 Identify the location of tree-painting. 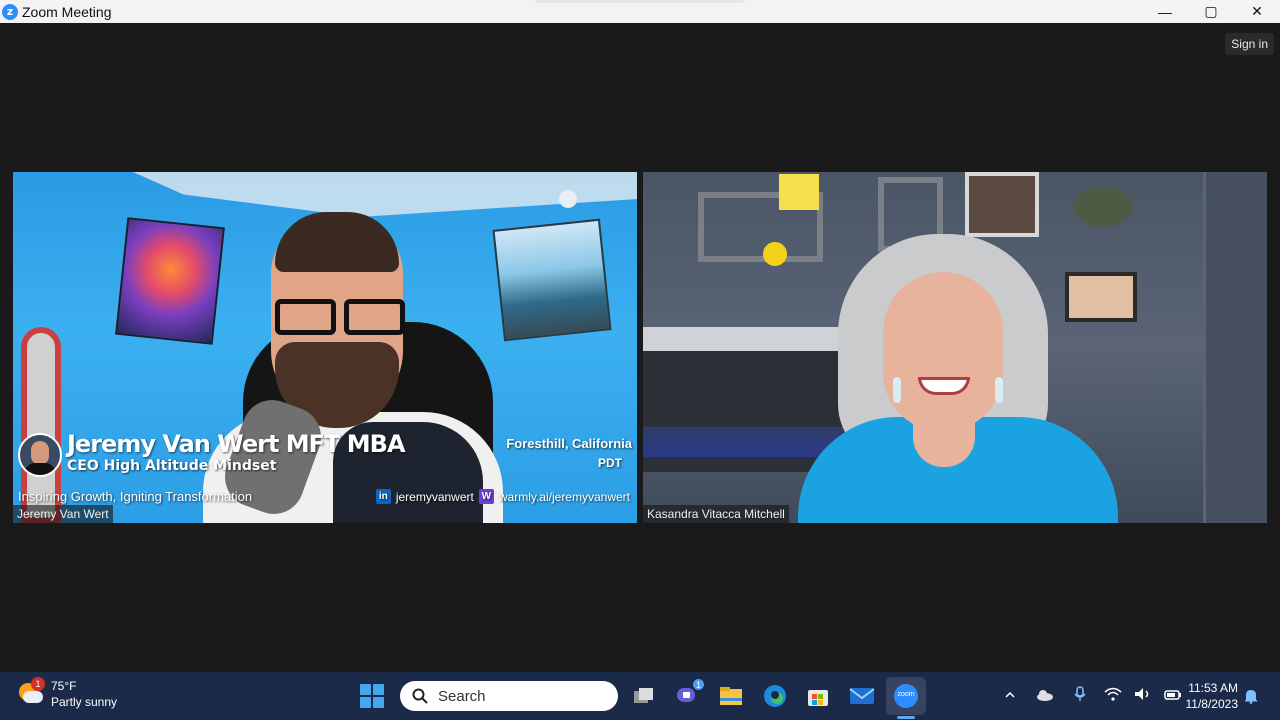
(170, 281).